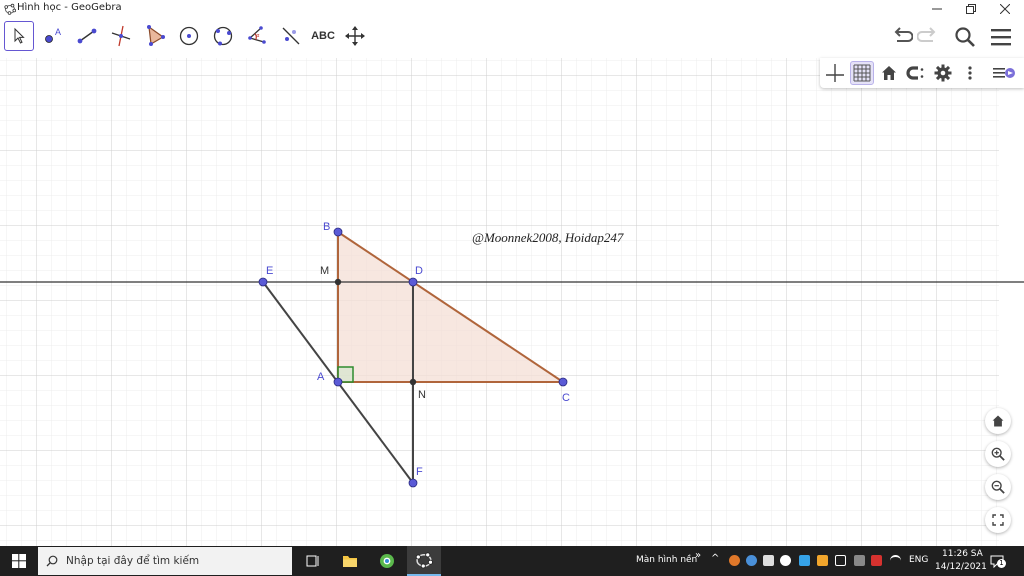 The image size is (1024, 576). I want to click on toggle-style-bar-button, so click(1004, 73).